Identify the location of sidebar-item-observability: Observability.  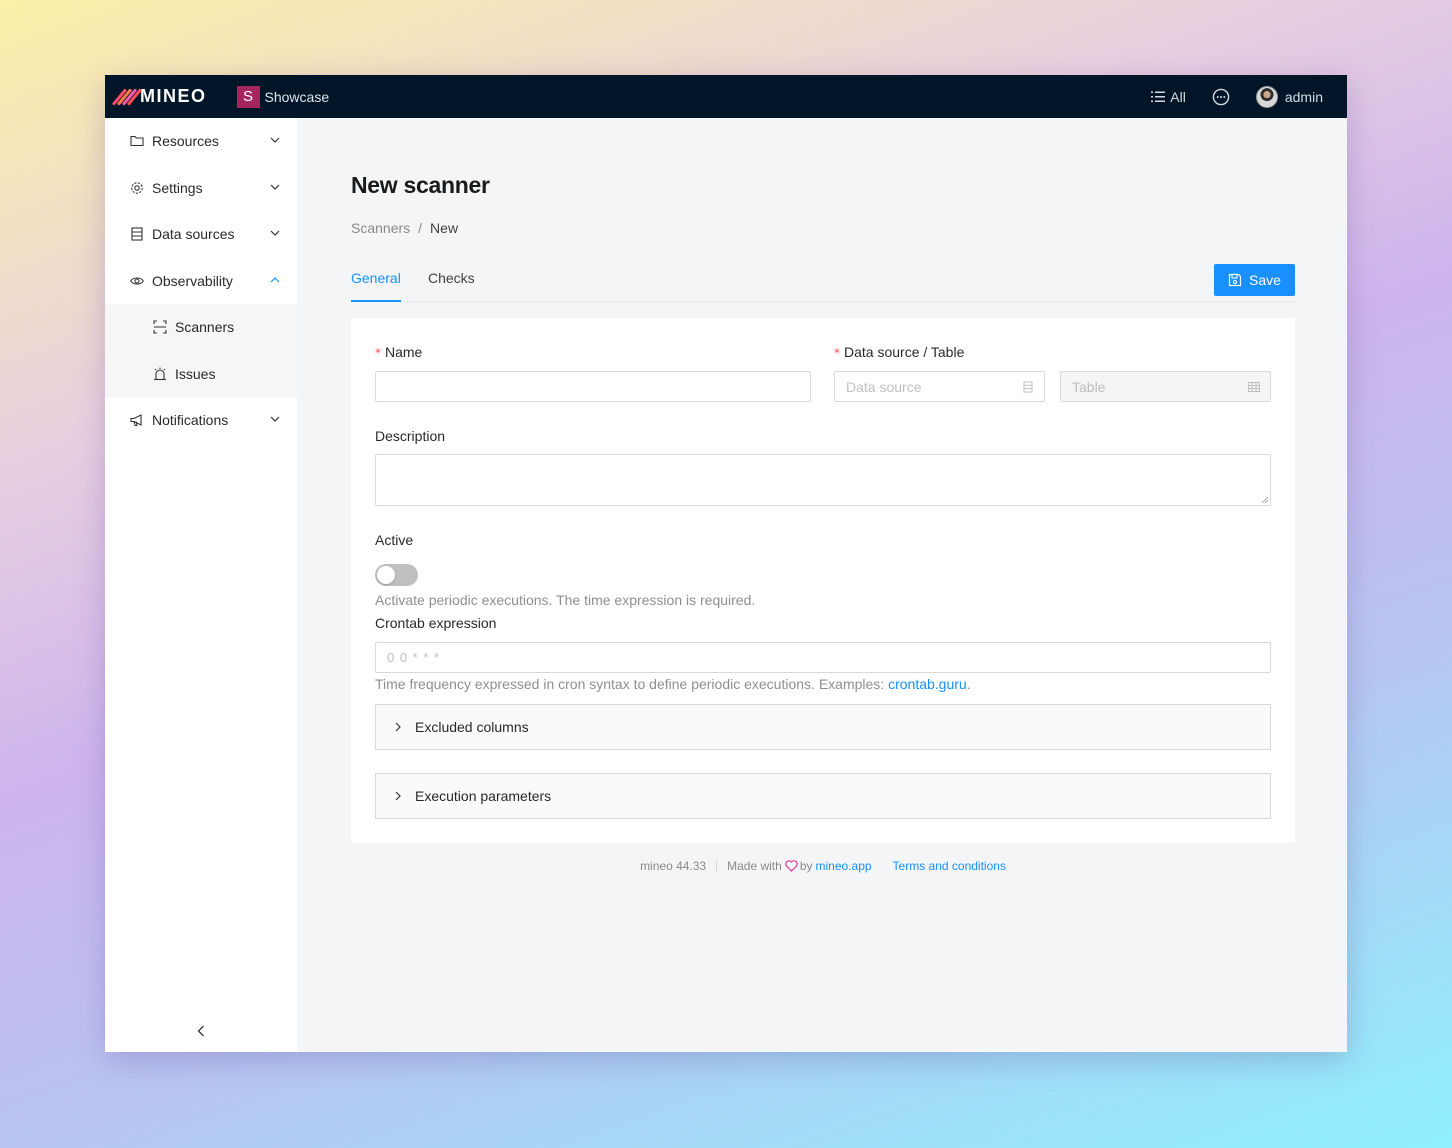
(201, 281).